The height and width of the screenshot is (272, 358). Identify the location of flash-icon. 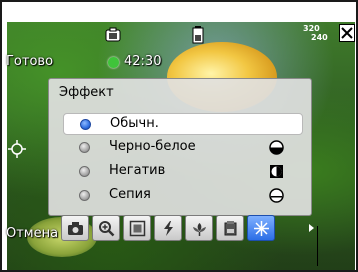
(168, 228).